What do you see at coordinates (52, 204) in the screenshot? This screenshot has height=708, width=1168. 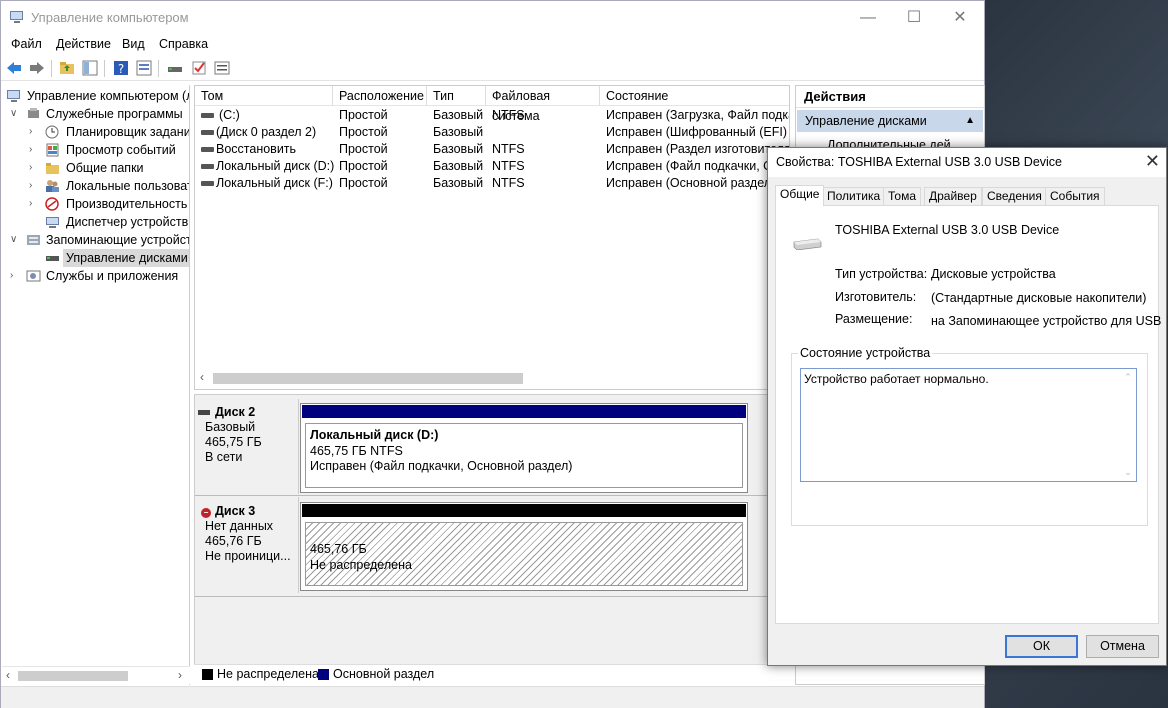 I see `performance-icon` at bounding box center [52, 204].